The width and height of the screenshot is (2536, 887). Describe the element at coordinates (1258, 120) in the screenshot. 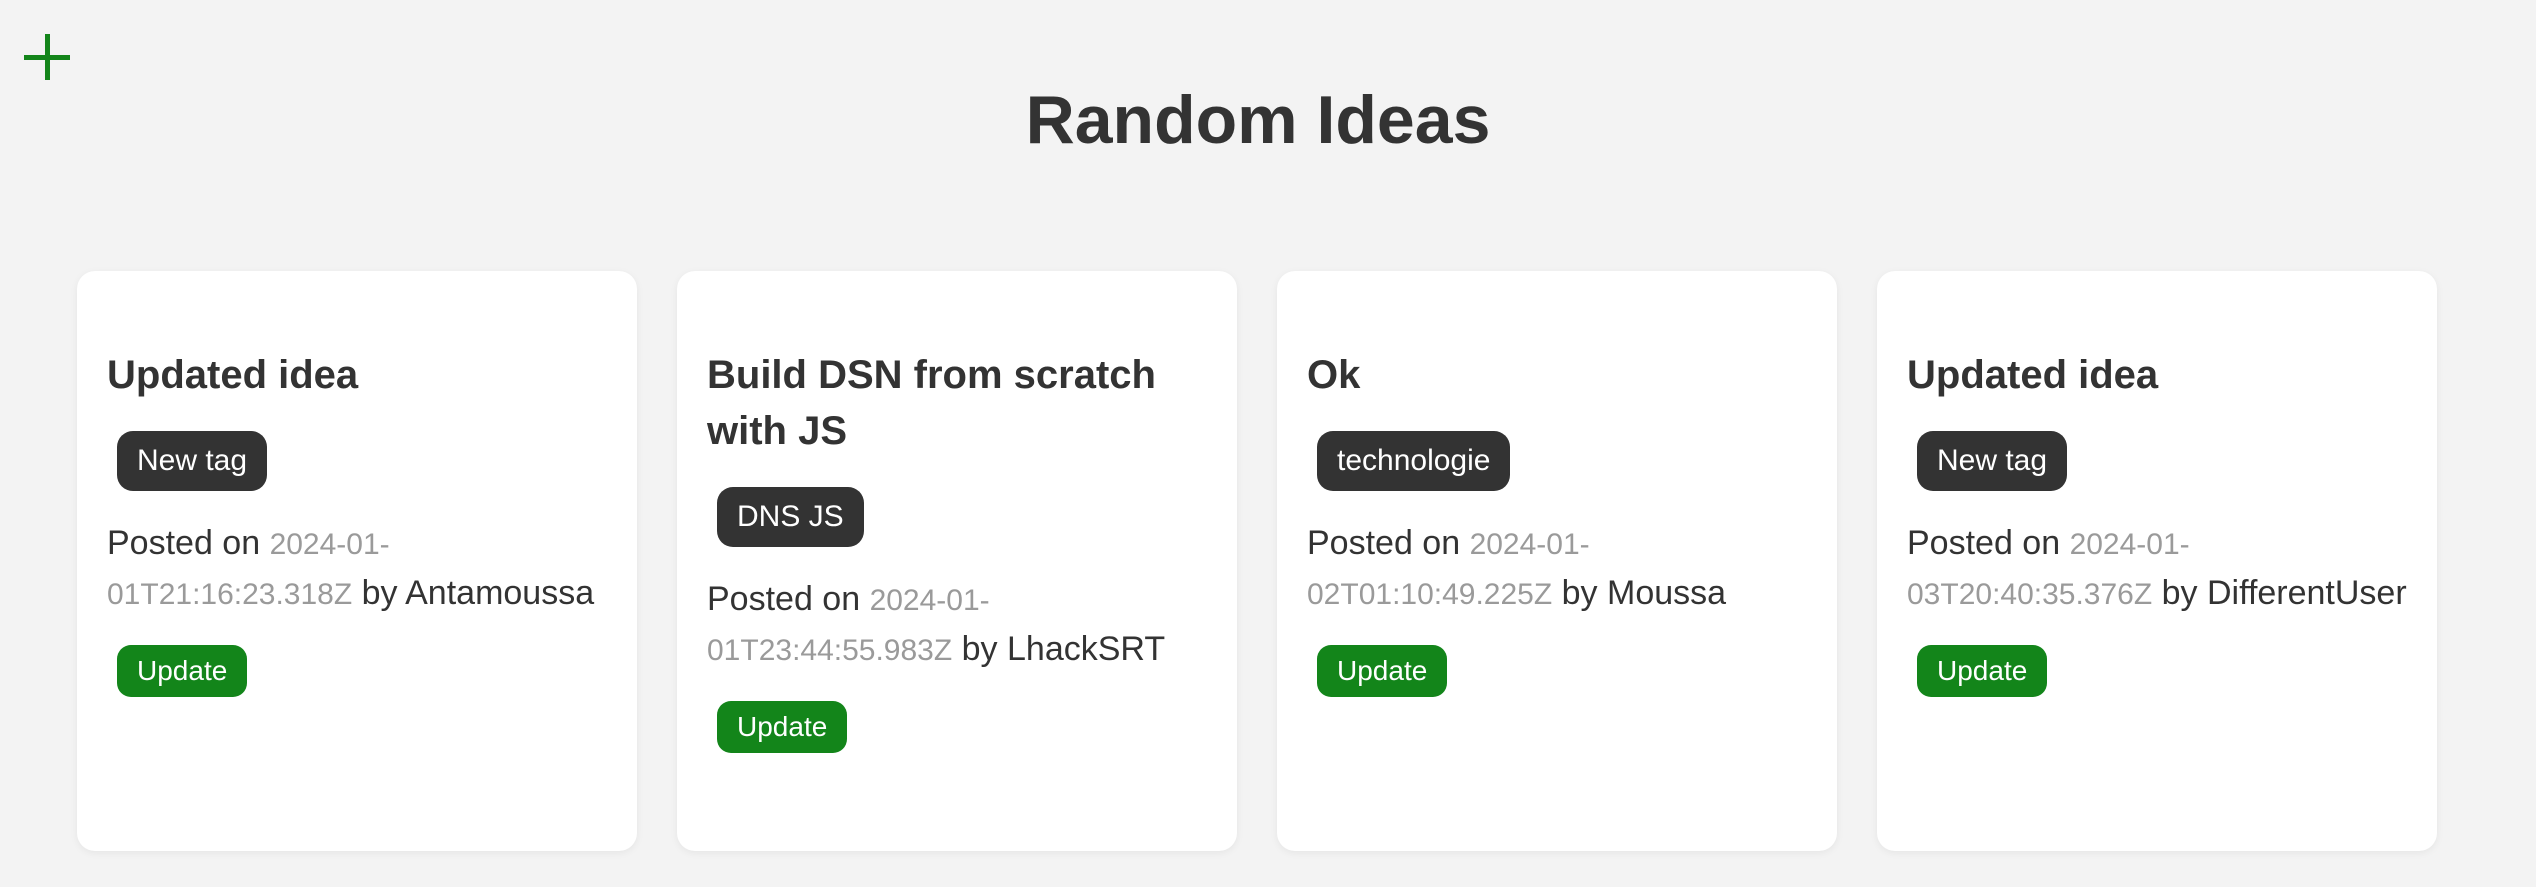

I see `page-title: Random Ideas` at that location.